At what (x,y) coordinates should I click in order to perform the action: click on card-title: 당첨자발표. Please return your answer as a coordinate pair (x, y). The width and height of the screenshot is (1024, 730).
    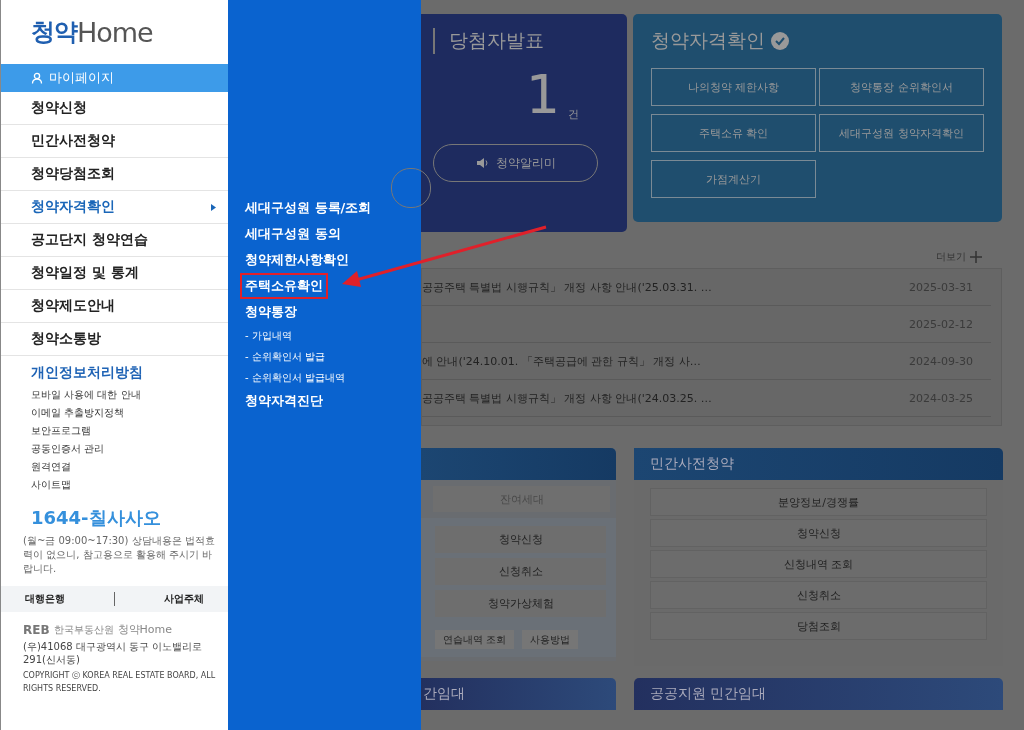
    Looking at the image, I should click on (530, 41).